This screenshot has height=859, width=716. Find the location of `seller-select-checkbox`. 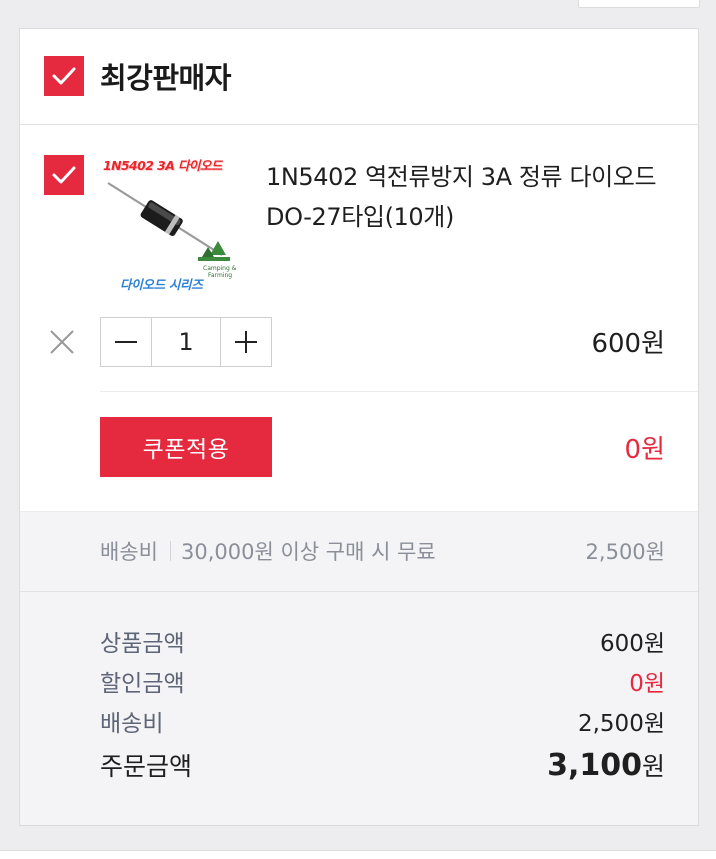

seller-select-checkbox is located at coordinates (64, 76).